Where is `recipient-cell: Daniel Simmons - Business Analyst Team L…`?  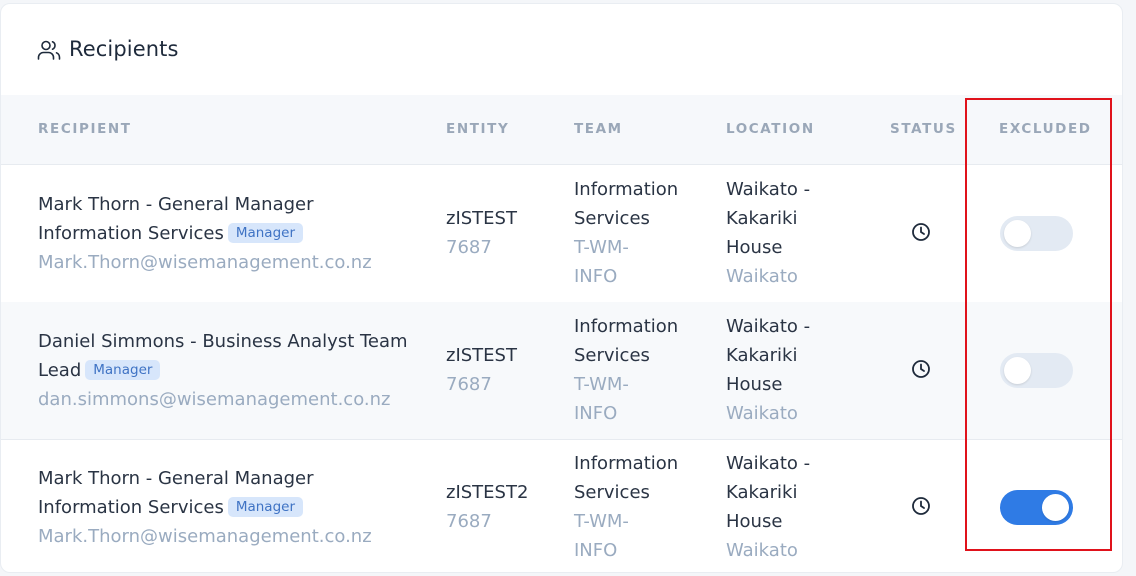
recipient-cell: Daniel Simmons - Business Analyst Team L… is located at coordinates (228, 370).